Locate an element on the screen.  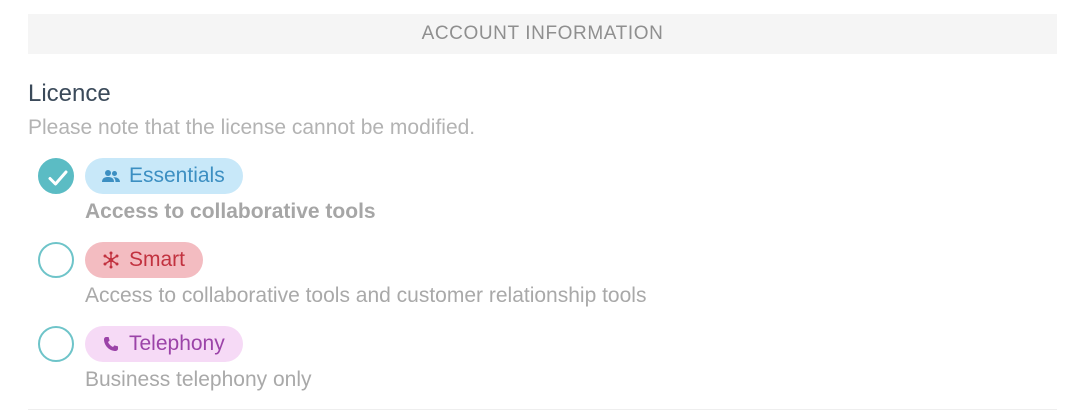
pill-label-telephony: Telephony is located at coordinates (177, 343).